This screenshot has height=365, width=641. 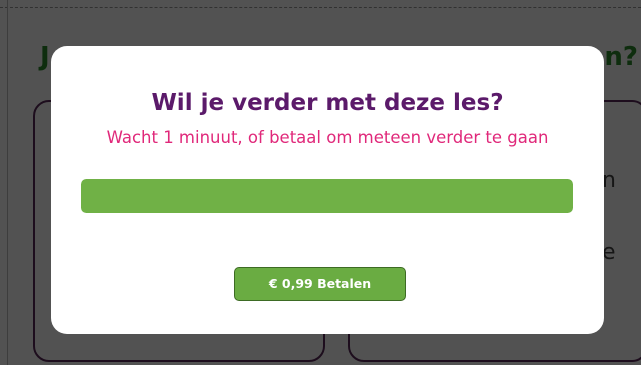 I want to click on wait-progress-fill, so click(x=327, y=196).